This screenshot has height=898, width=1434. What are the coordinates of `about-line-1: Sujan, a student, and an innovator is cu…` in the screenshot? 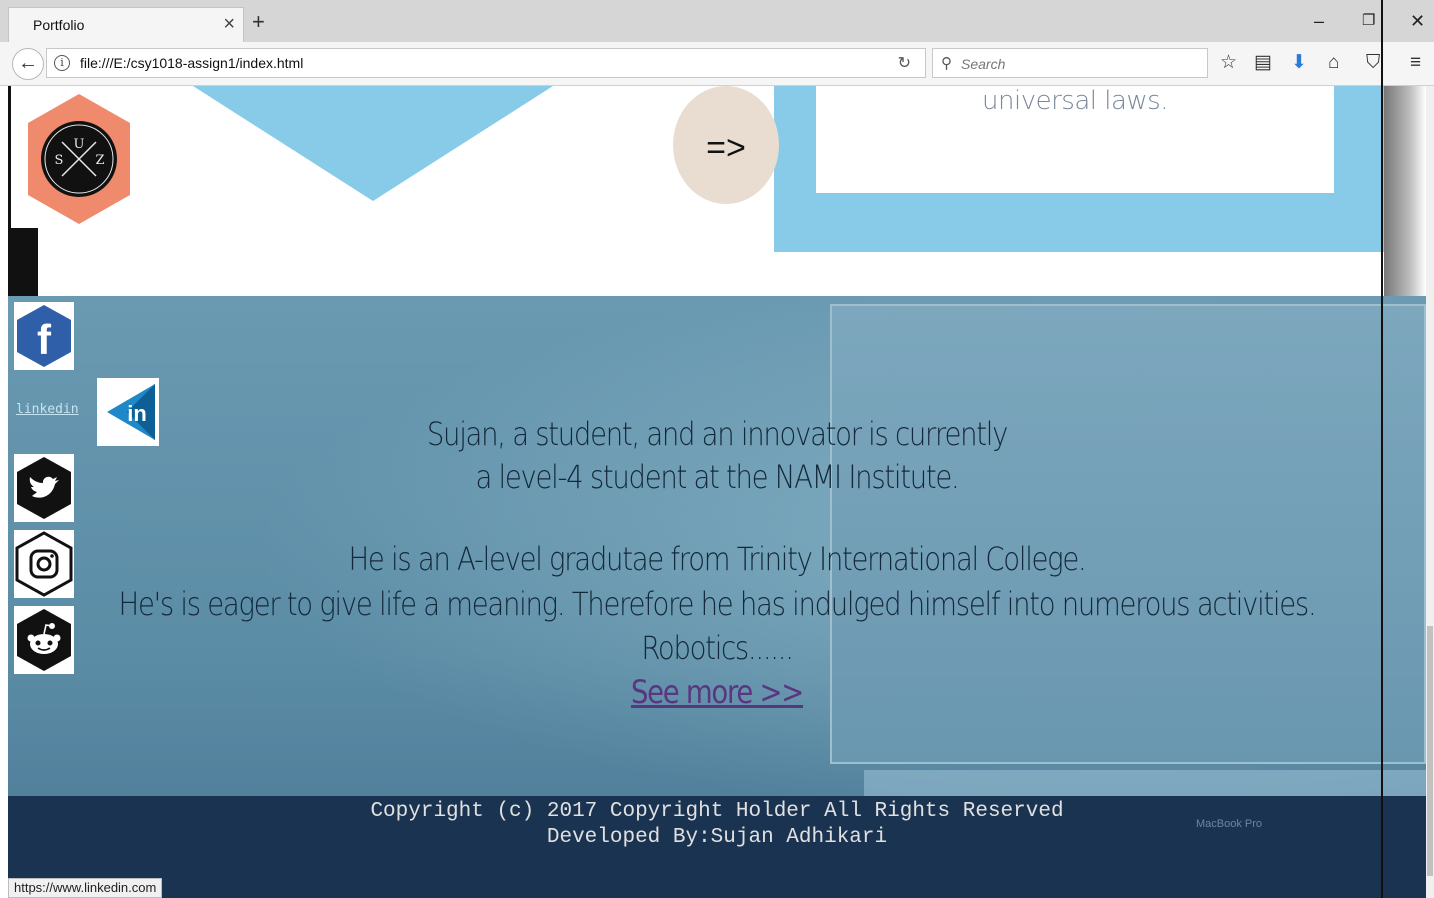 It's located at (717, 434).